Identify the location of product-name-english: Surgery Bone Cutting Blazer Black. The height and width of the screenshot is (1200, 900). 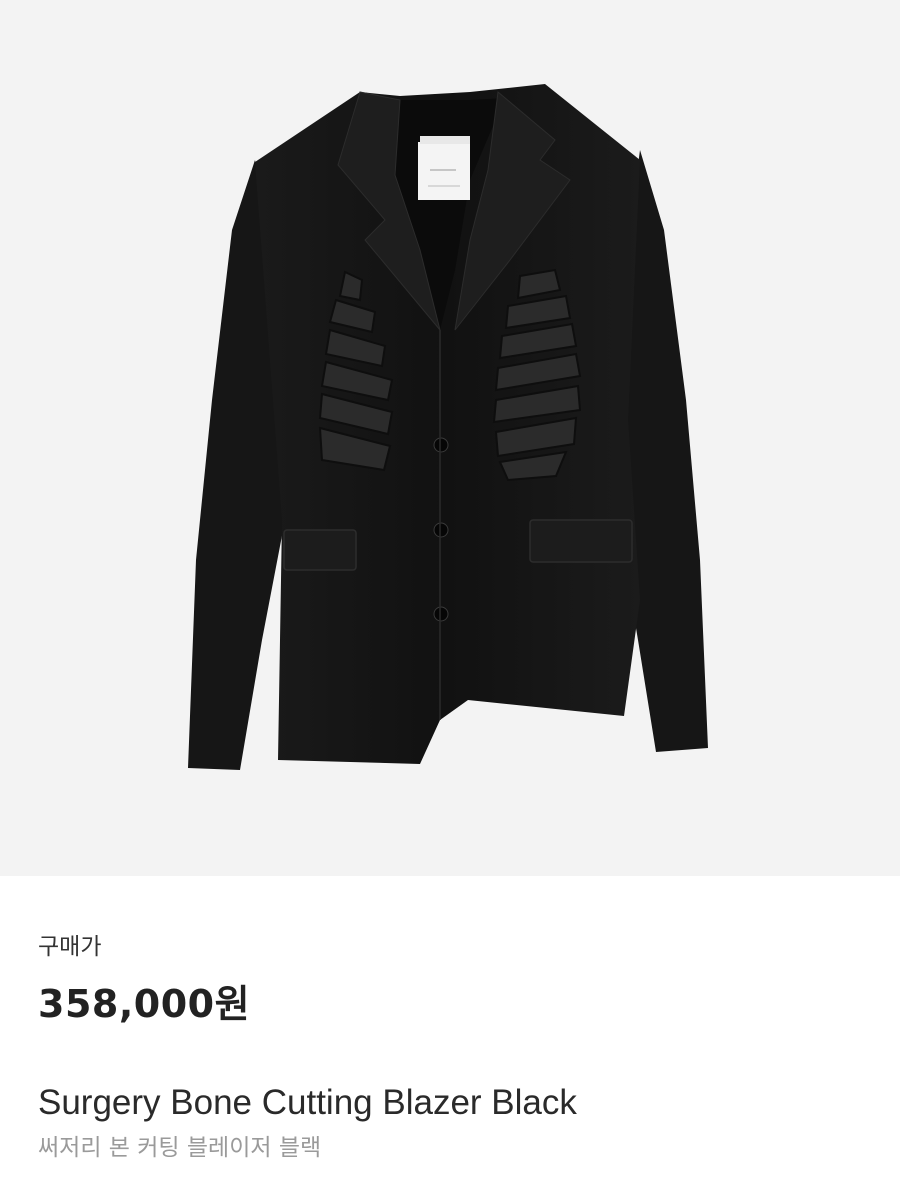
(307, 1102).